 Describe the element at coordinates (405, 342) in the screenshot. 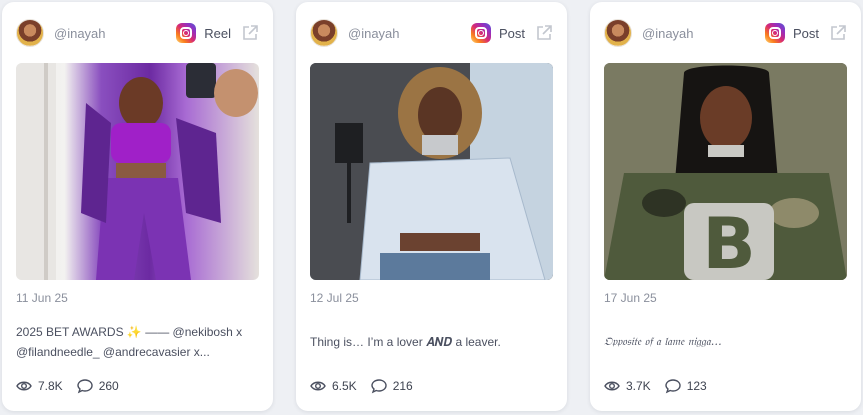

I see `post-caption: Thing is… I’m a lover 𝑨𝑵𝑫 a leaver.` at that location.